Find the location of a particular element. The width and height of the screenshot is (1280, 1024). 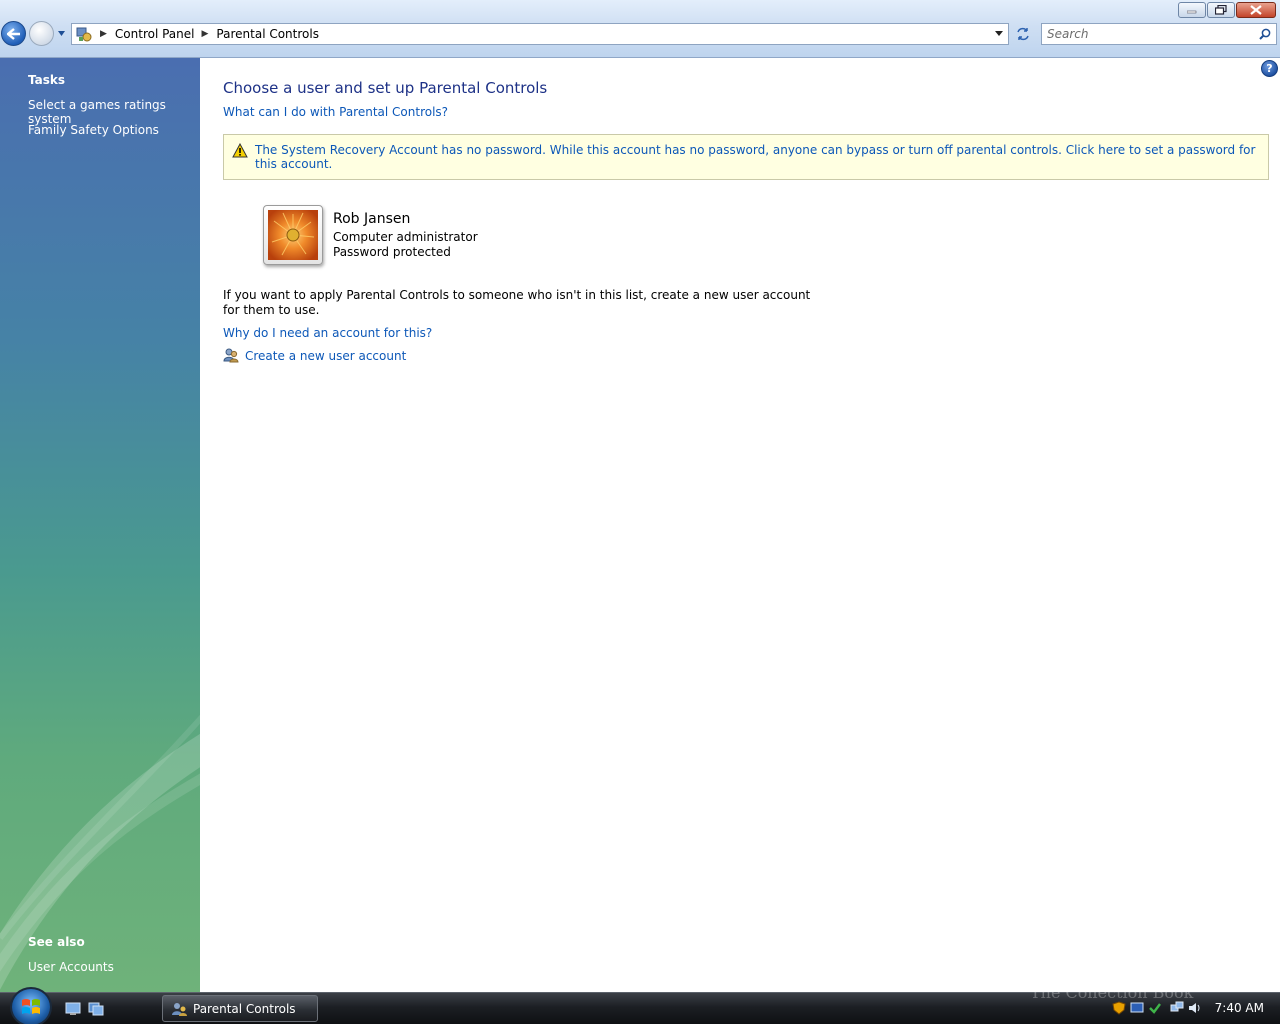

create-account-row: Create a new user account is located at coordinates (314, 355).